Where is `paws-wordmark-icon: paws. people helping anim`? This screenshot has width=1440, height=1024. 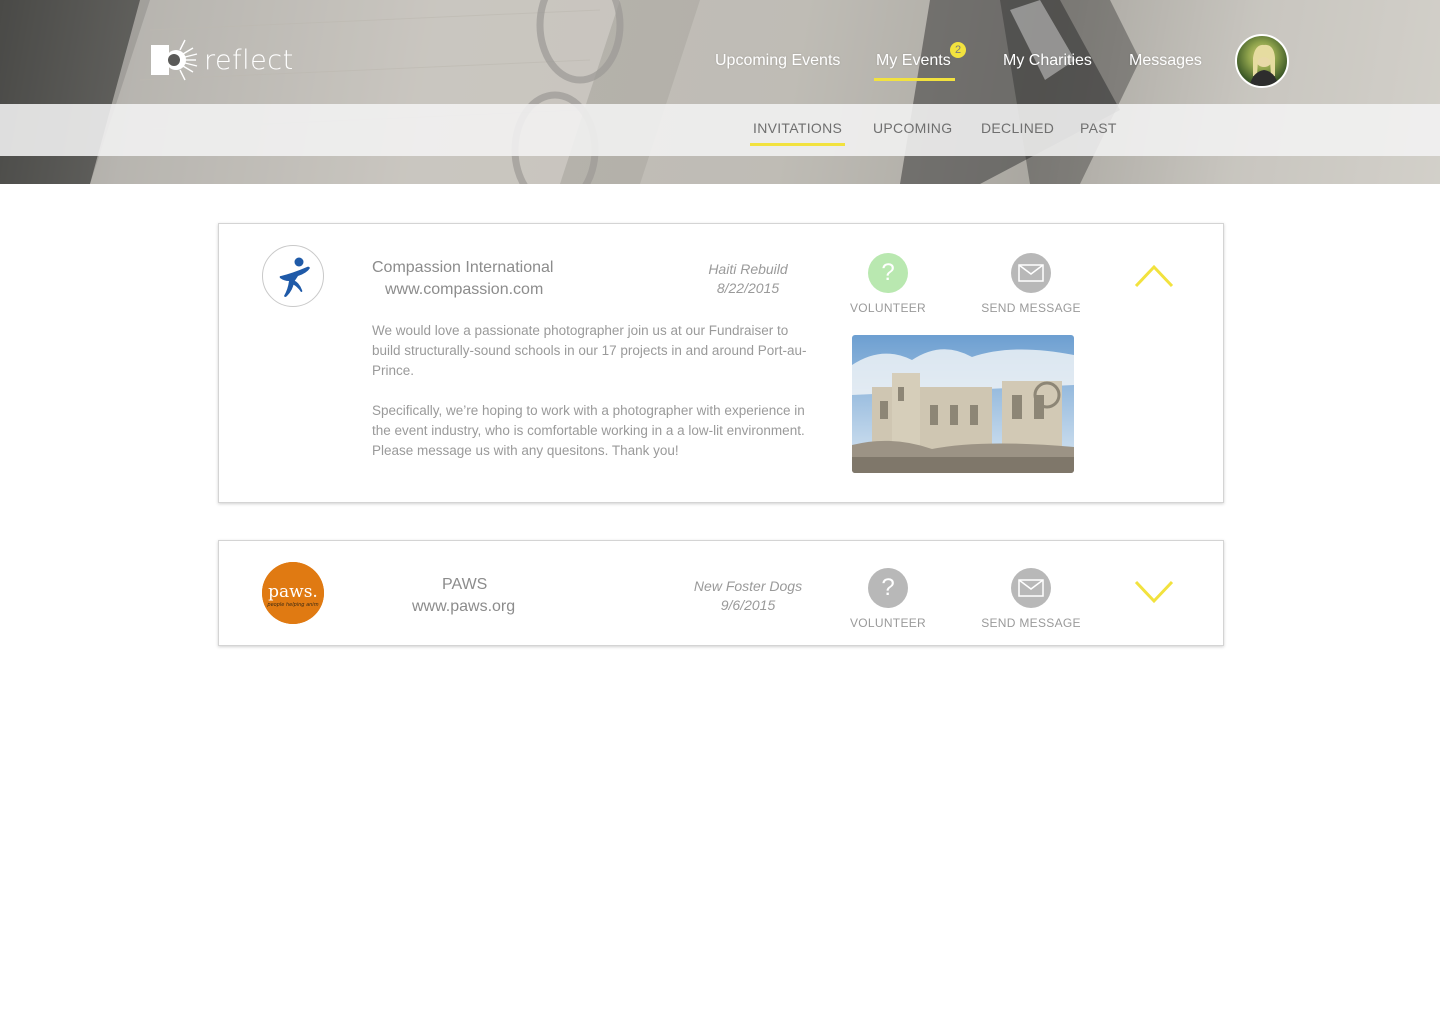
paws-wordmark-icon: paws. people helping anim is located at coordinates (293, 593).